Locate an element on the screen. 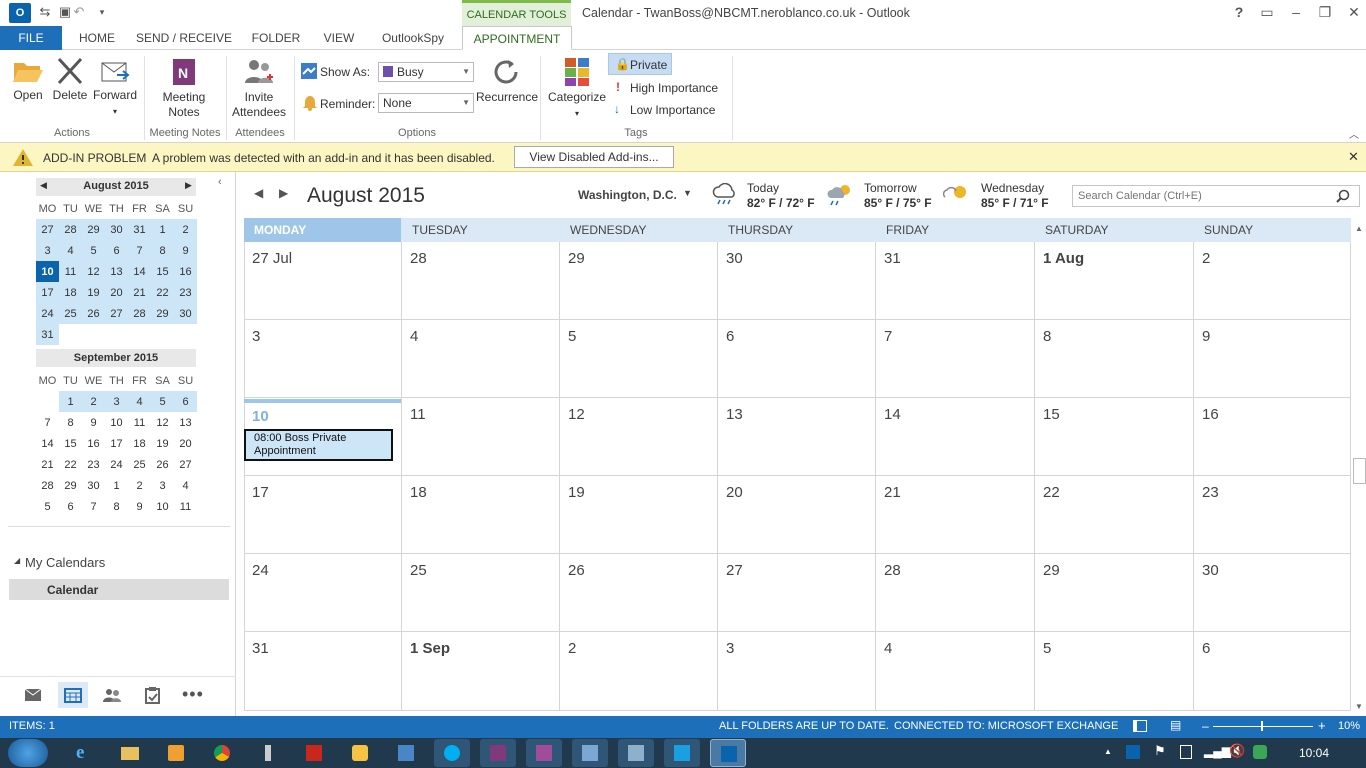  mini-calendar-day: 29 is located at coordinates (93, 229).